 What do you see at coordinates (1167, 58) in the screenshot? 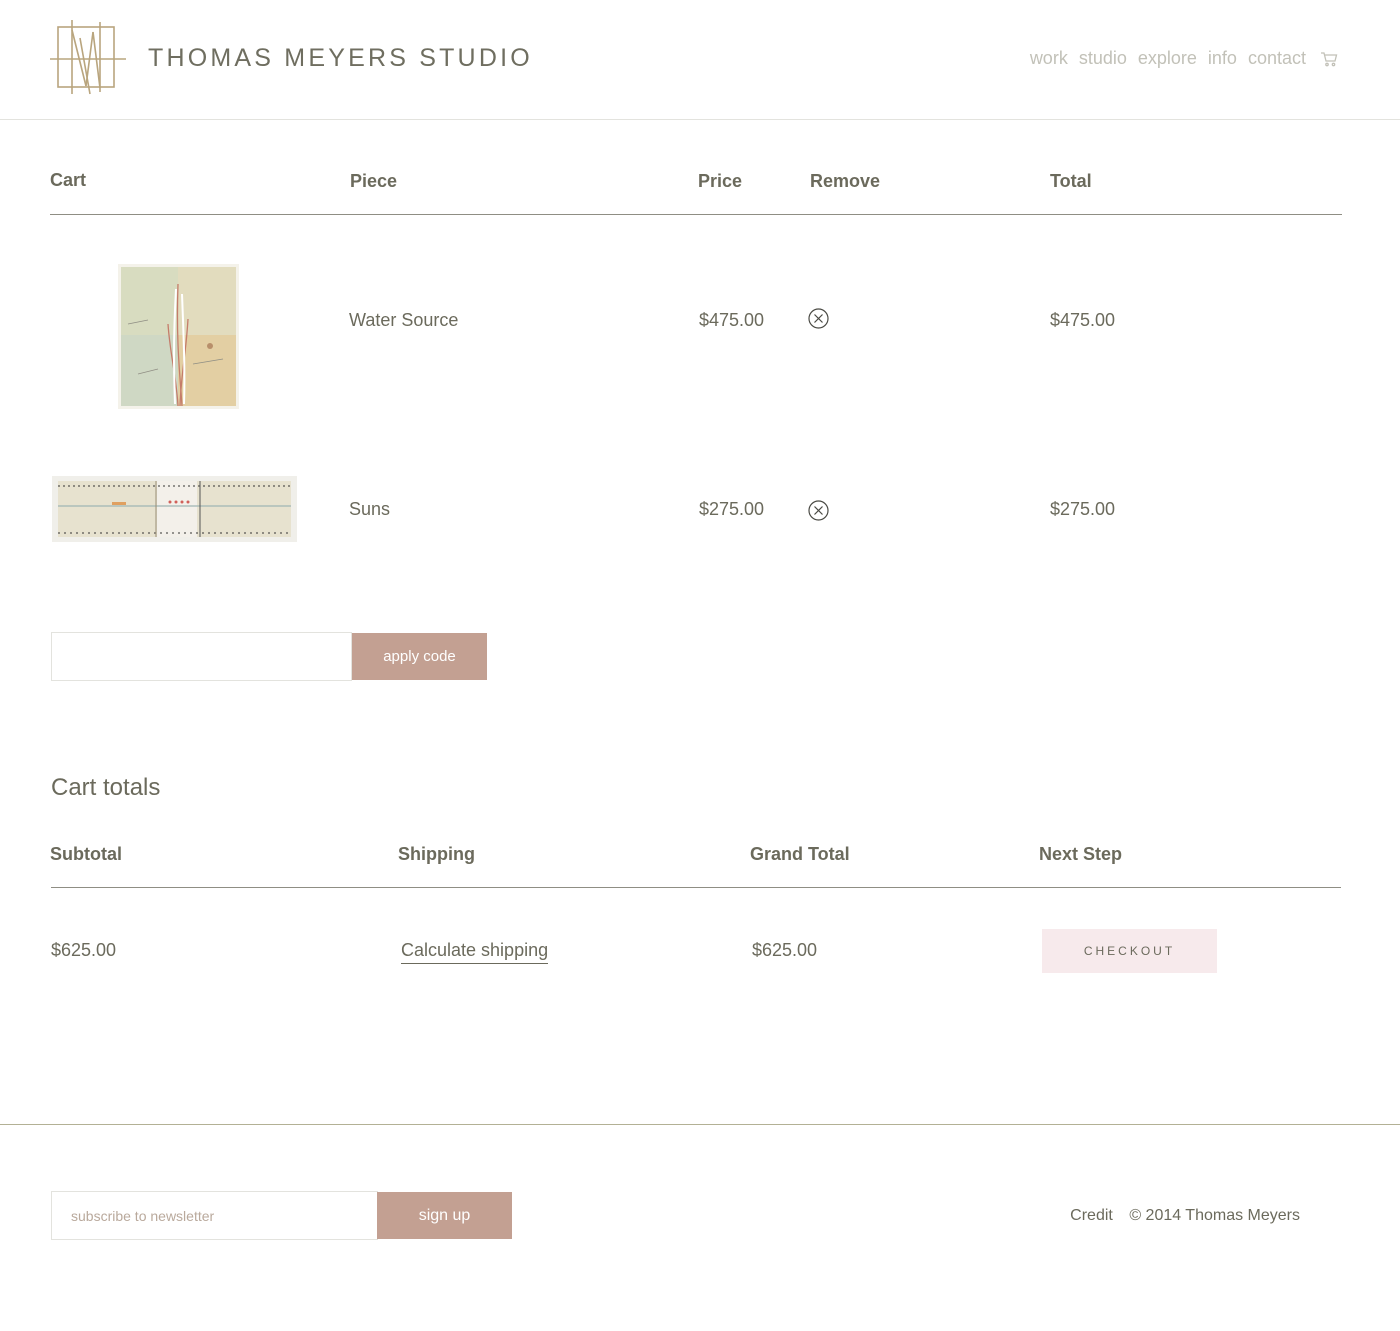
I see `nav-item-explore: explore` at bounding box center [1167, 58].